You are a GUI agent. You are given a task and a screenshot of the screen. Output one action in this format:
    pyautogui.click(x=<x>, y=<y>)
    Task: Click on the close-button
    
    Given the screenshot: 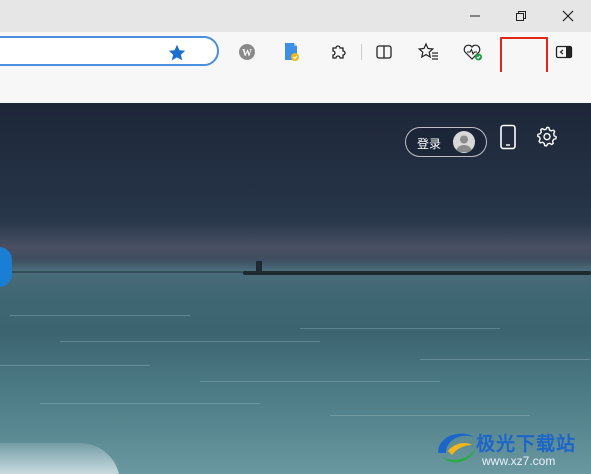 What is the action you would take?
    pyautogui.click(x=568, y=16)
    